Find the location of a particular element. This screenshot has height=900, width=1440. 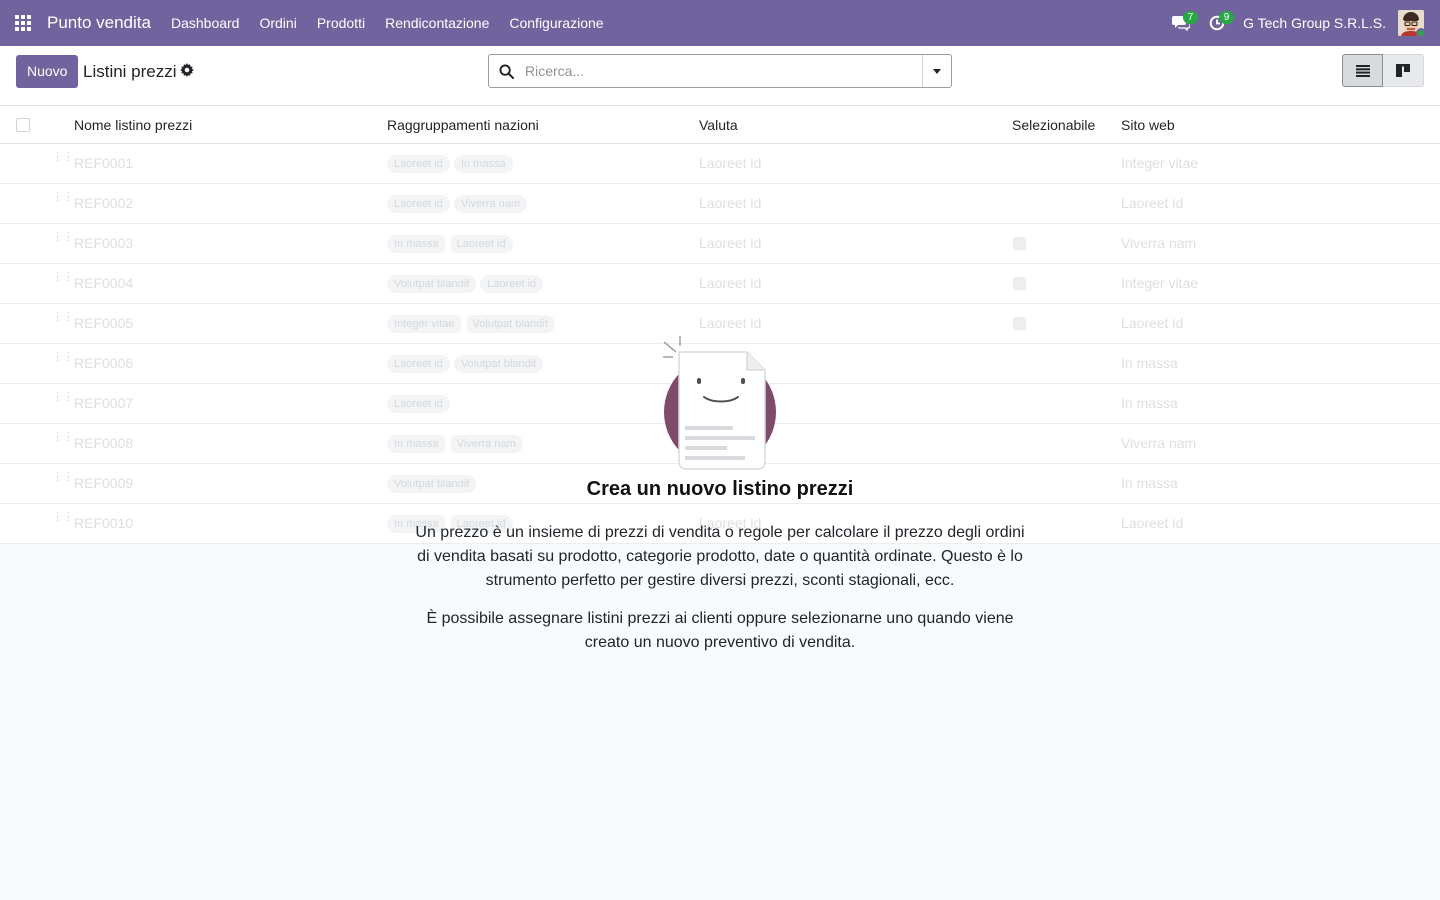

control-panel: Nuovo Listini prezzi is located at coordinates (720, 76).